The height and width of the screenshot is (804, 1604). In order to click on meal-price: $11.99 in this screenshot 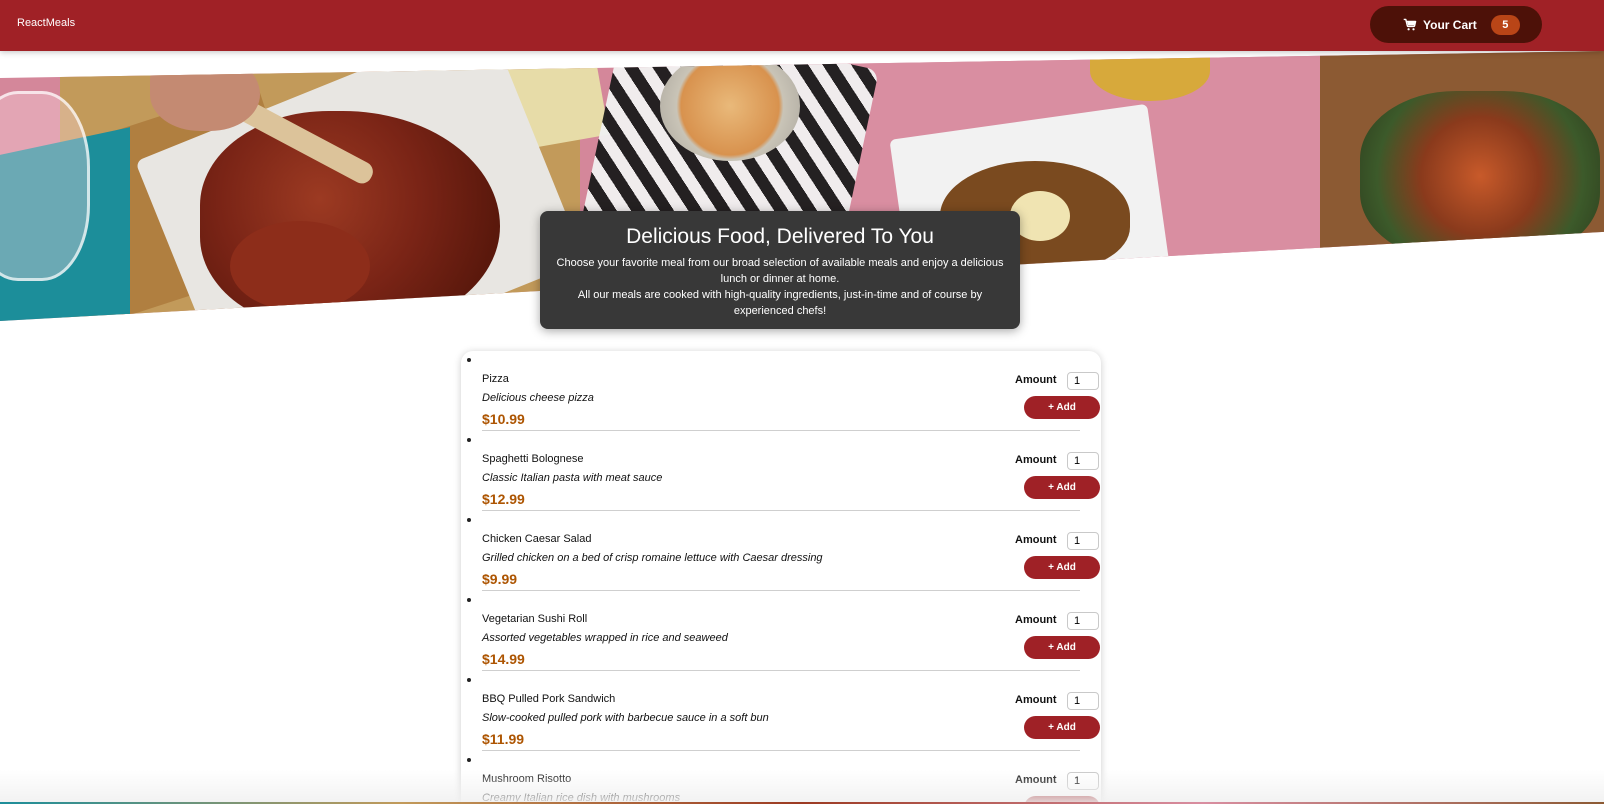, I will do `click(503, 739)`.